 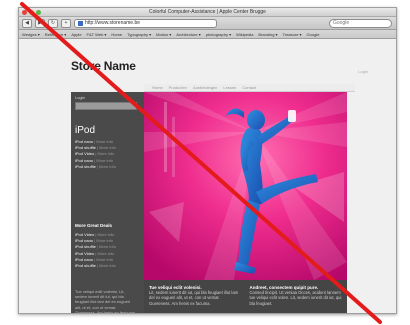 What do you see at coordinates (145, 23) in the screenshot?
I see `address-bar: http://www.storename.be` at bounding box center [145, 23].